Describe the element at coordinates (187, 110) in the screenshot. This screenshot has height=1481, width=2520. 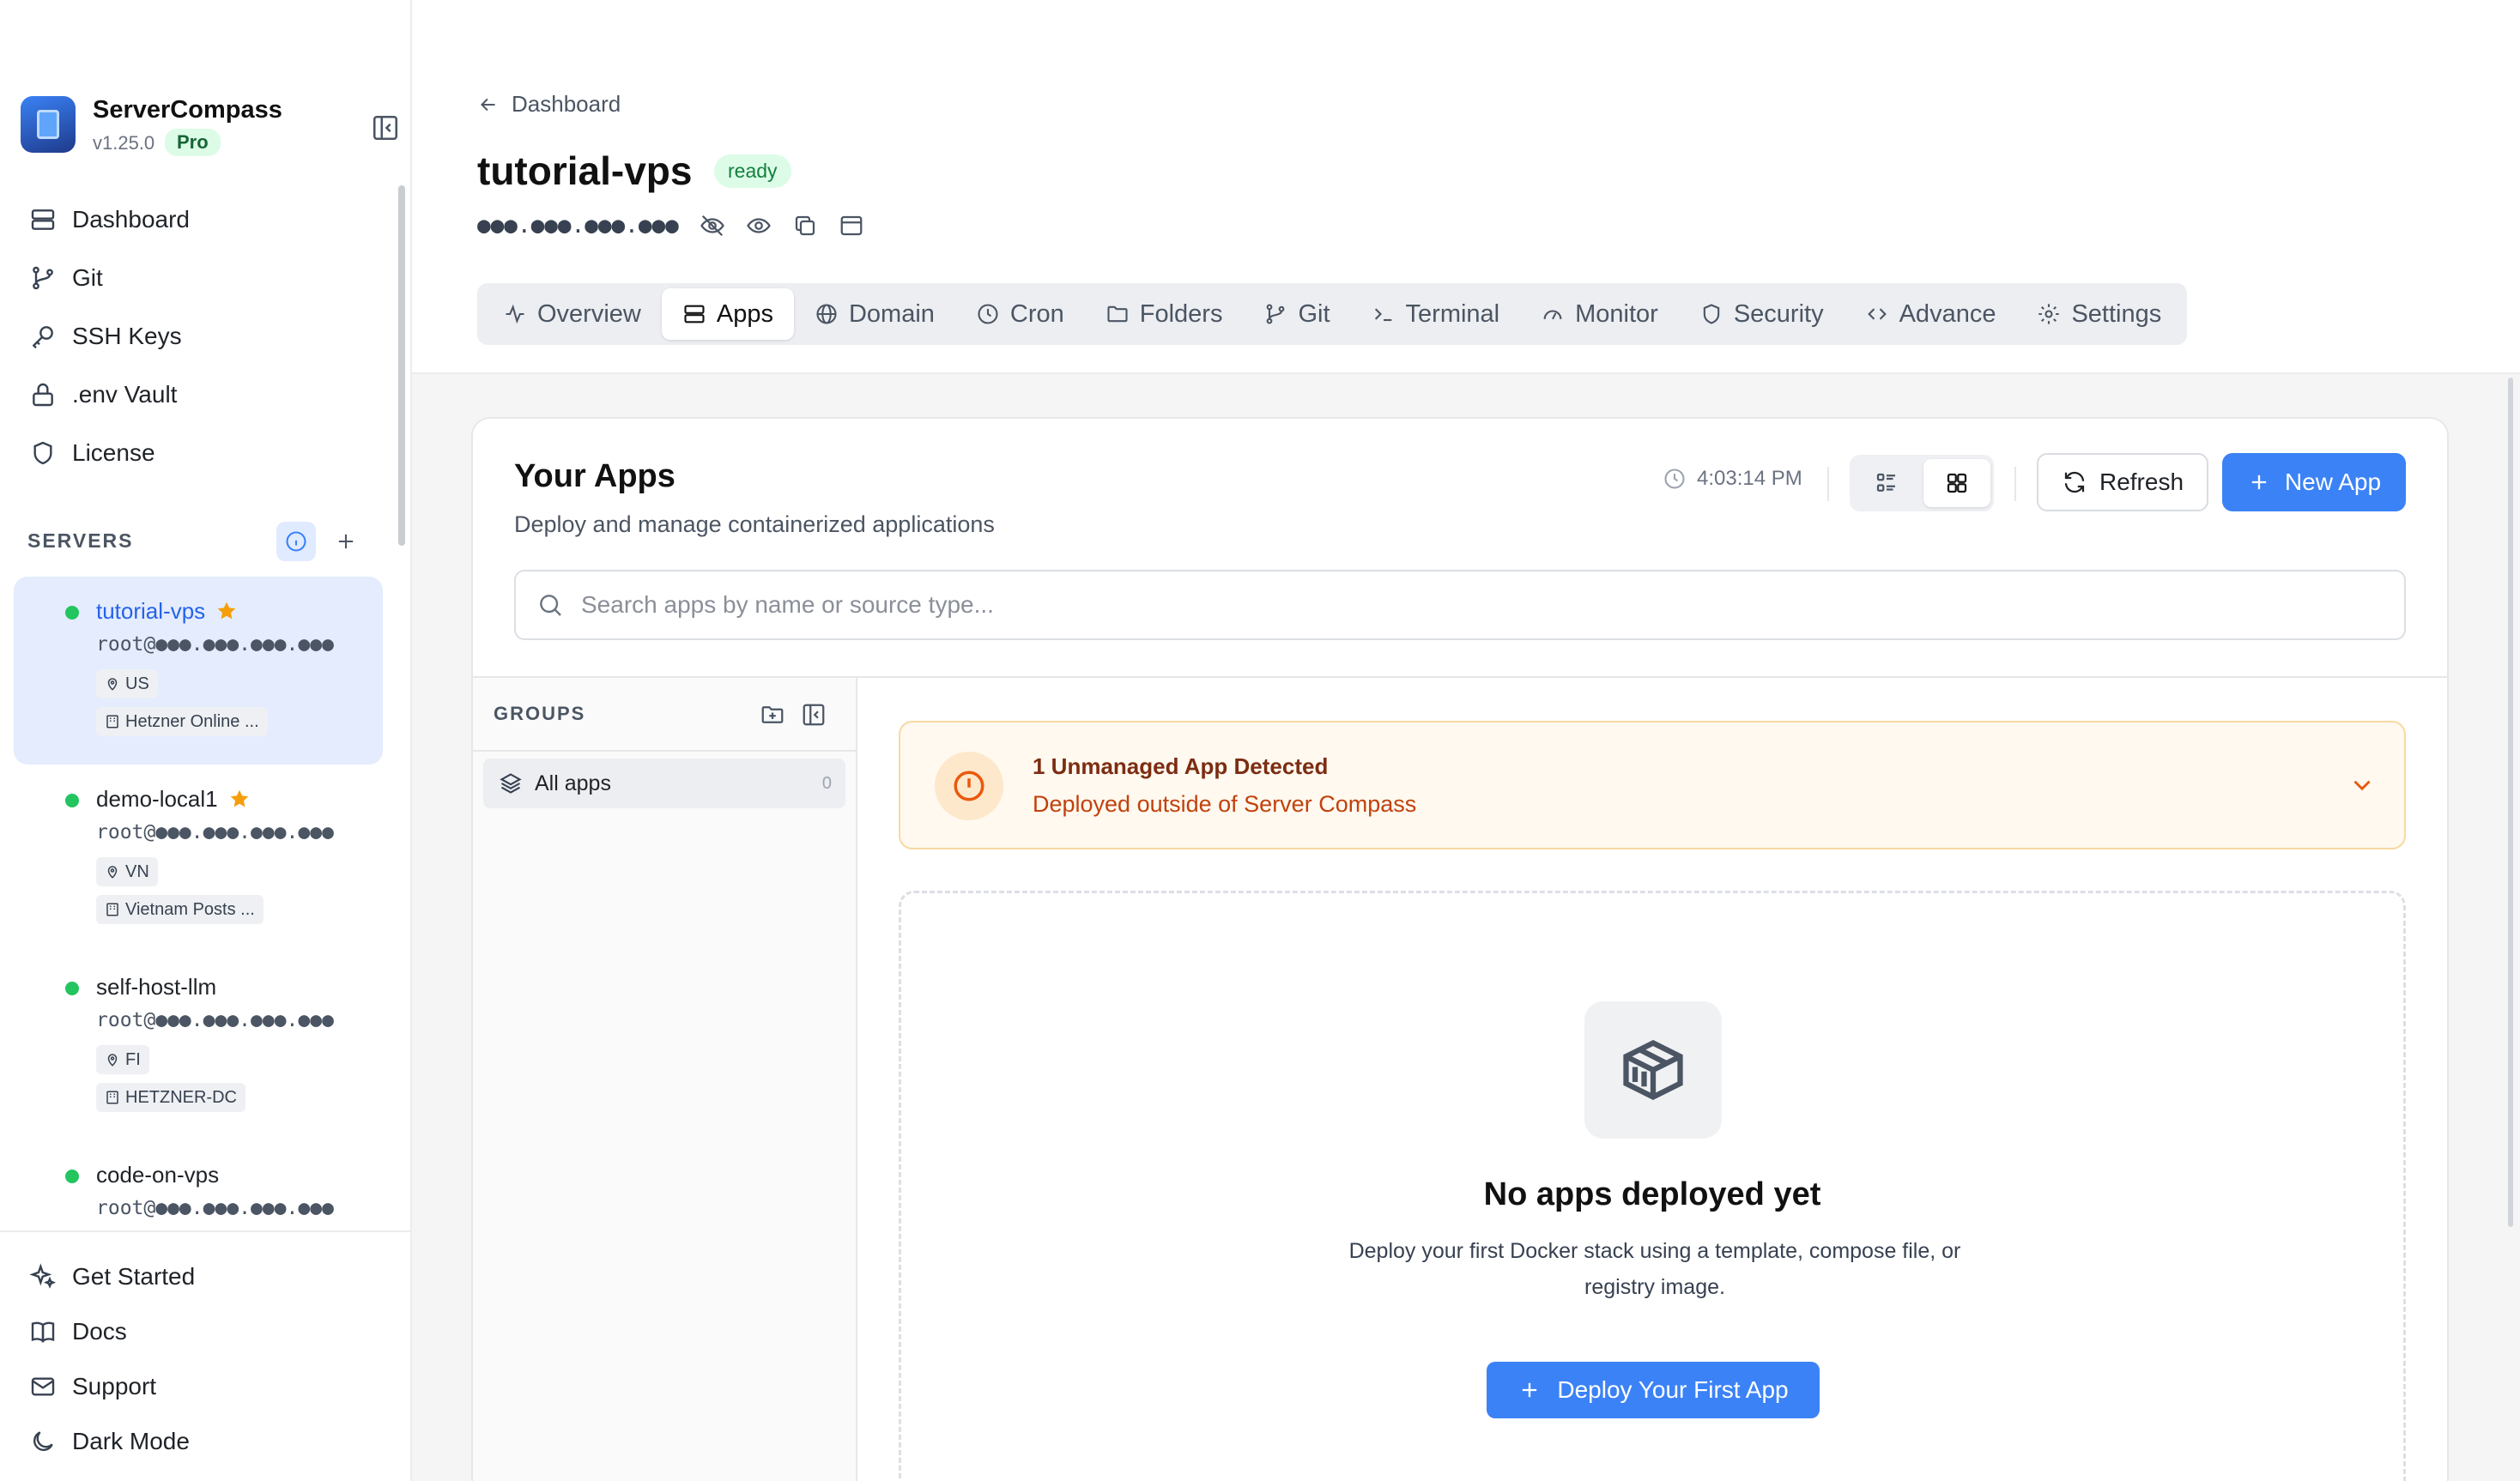
I see `brand-name: ServerCompass` at that location.